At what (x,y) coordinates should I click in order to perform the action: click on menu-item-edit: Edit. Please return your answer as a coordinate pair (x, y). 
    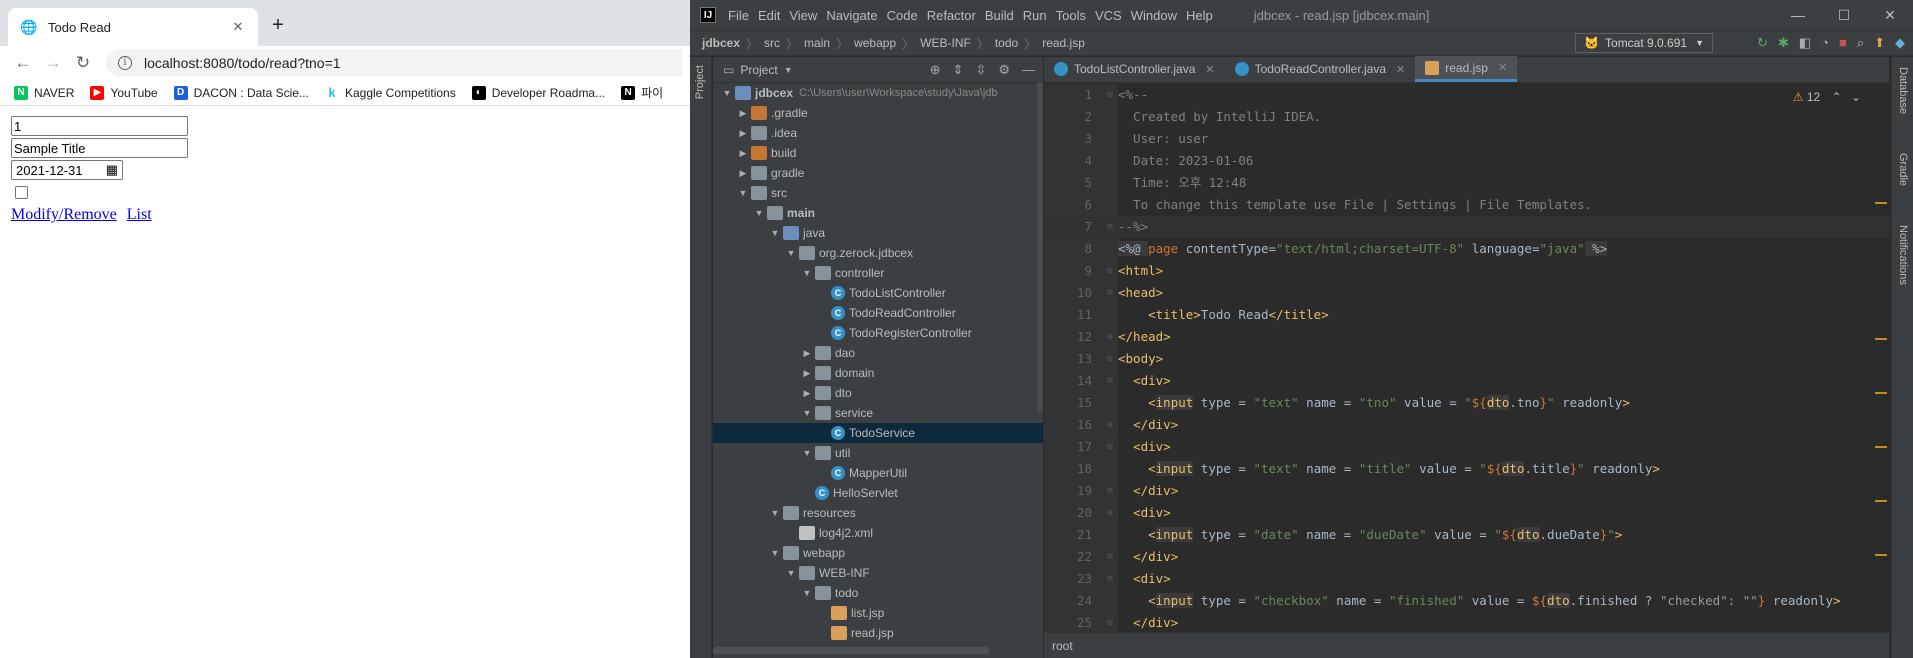
    Looking at the image, I should click on (769, 15).